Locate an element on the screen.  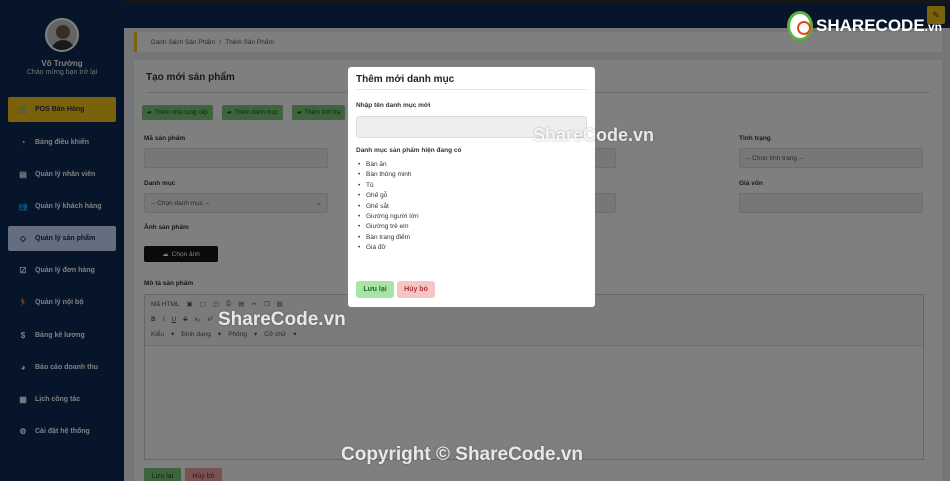
modal-save-button: Lưu lại is located at coordinates (375, 289).